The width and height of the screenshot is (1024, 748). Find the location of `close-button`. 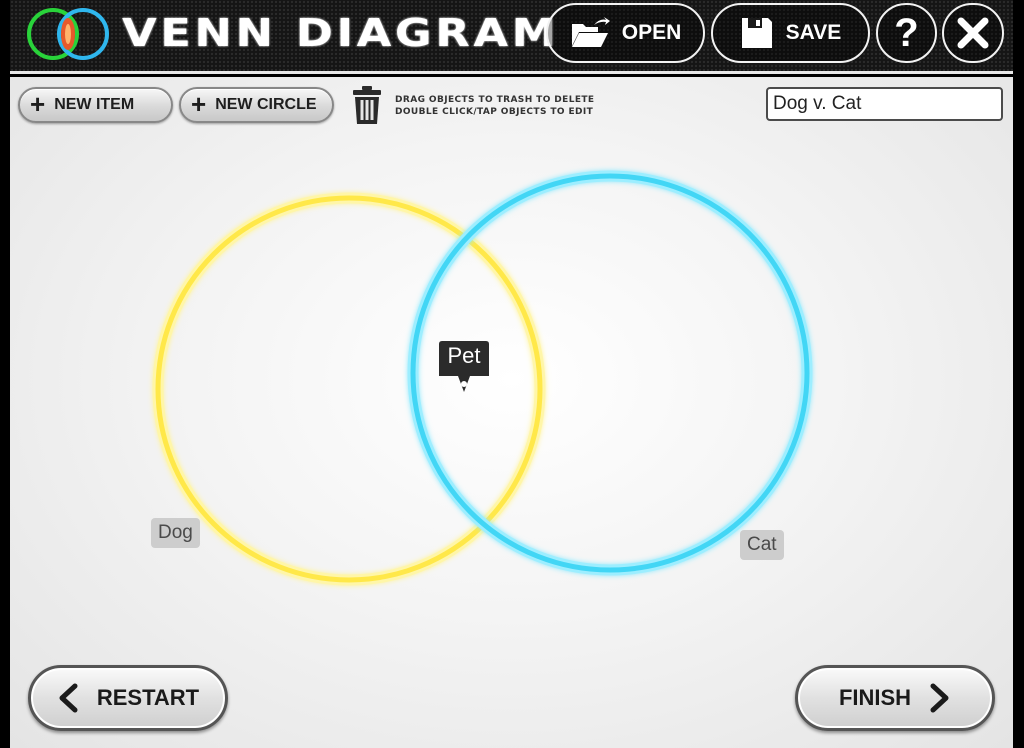

close-button is located at coordinates (973, 33).